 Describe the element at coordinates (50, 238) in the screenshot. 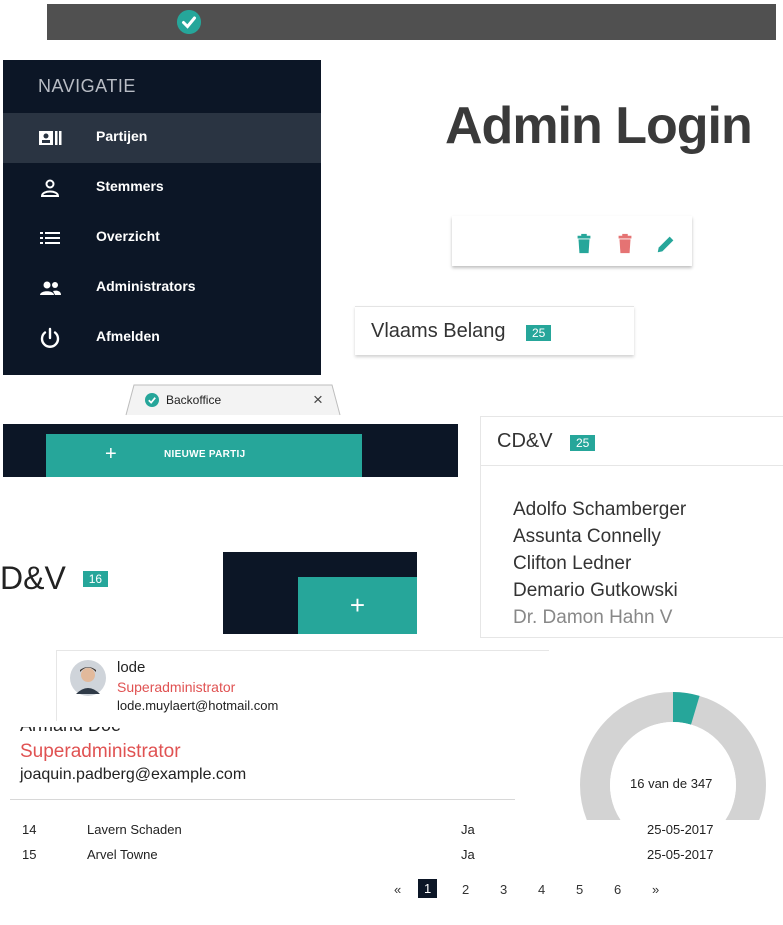

I see `list-icon` at that location.